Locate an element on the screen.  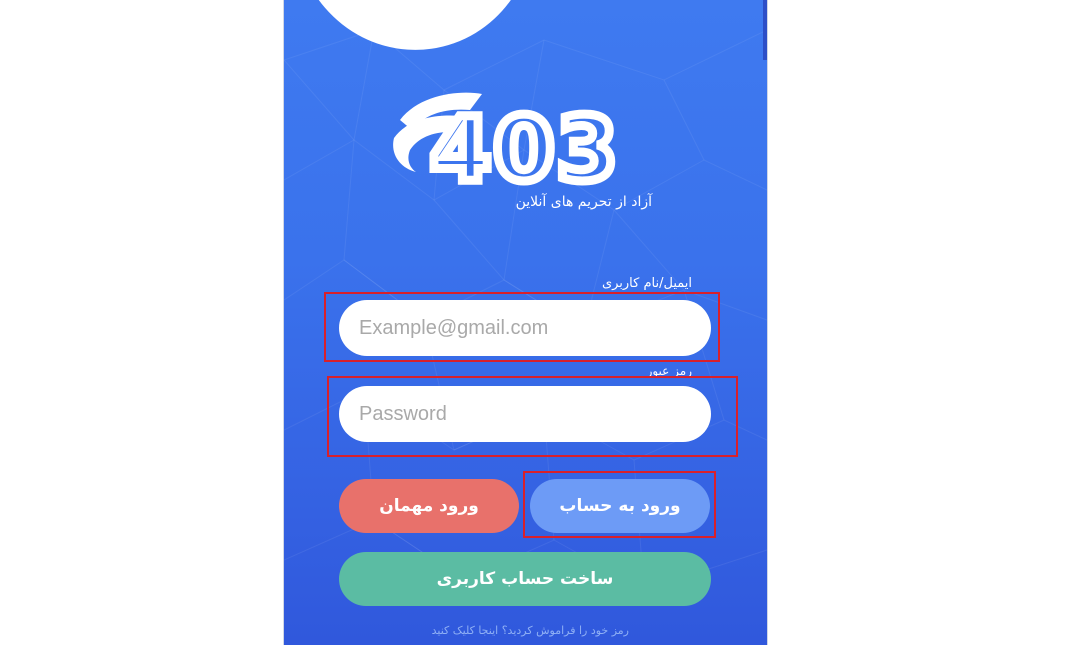
logo-text: 403 is located at coordinates (525, 143).